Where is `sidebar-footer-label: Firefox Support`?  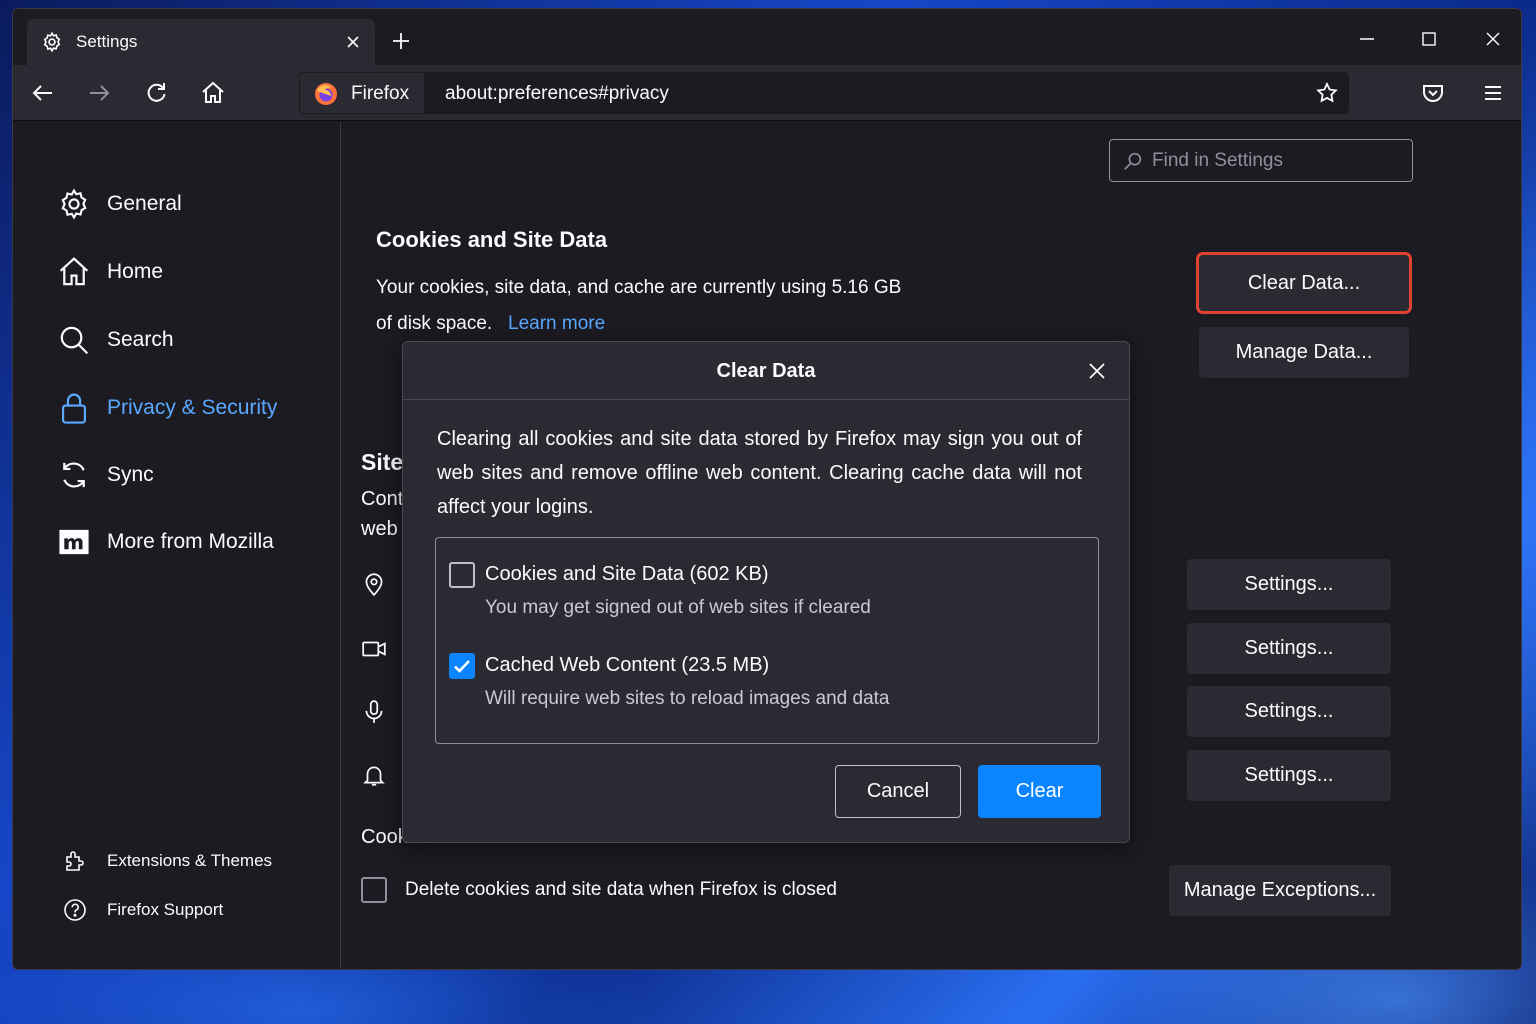
sidebar-footer-label: Firefox Support is located at coordinates (165, 909).